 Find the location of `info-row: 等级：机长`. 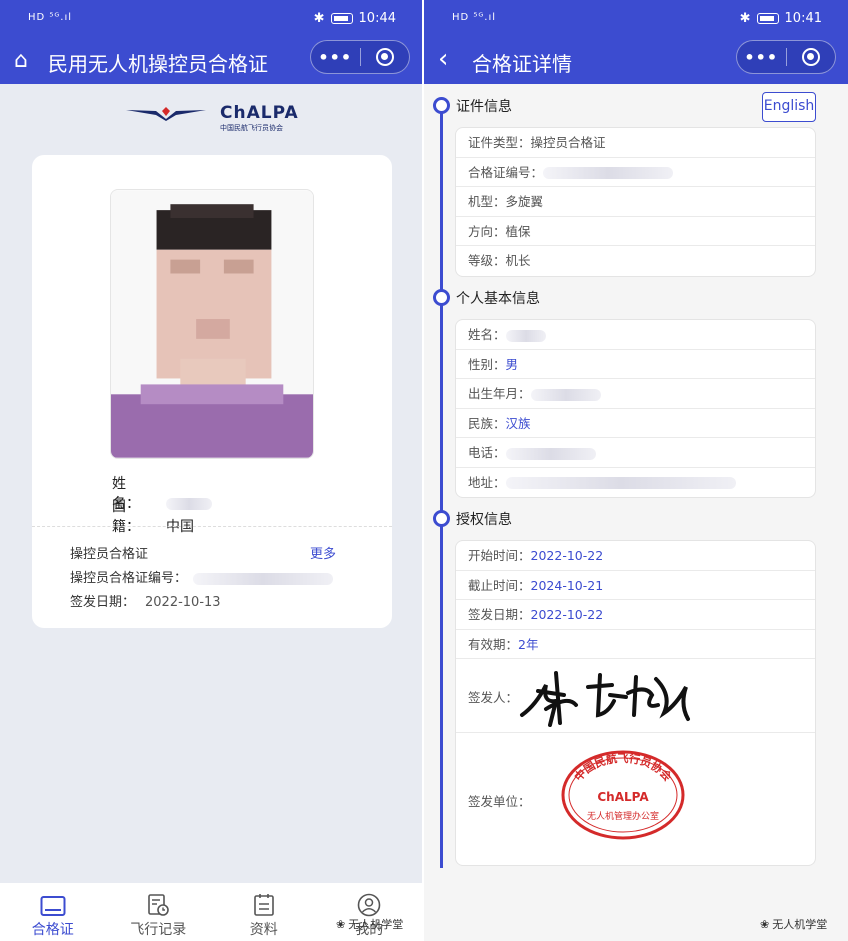

info-row: 等级：机长 is located at coordinates (635, 261).